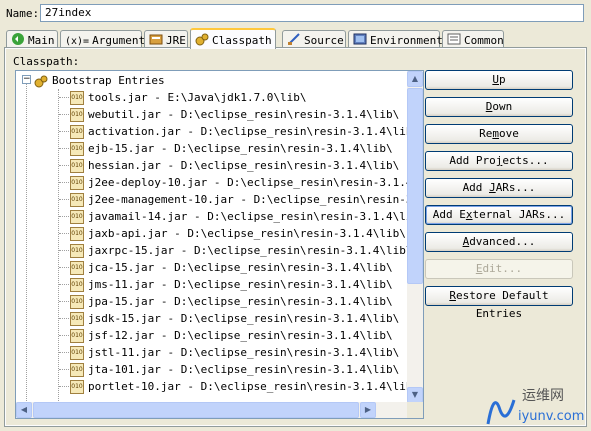 The height and width of the screenshot is (431, 591). What do you see at coordinates (501, 412) in the screenshot?
I see `watermark-swoosh-icon` at bounding box center [501, 412].